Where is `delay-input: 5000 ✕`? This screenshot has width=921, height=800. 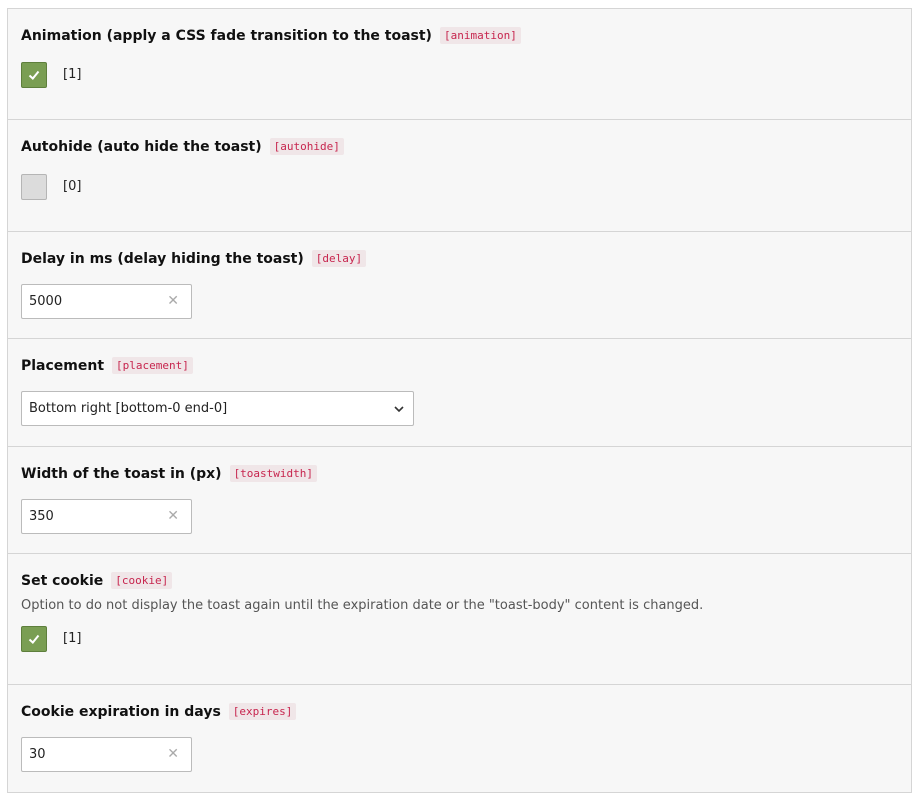 delay-input: 5000 ✕ is located at coordinates (106, 301).